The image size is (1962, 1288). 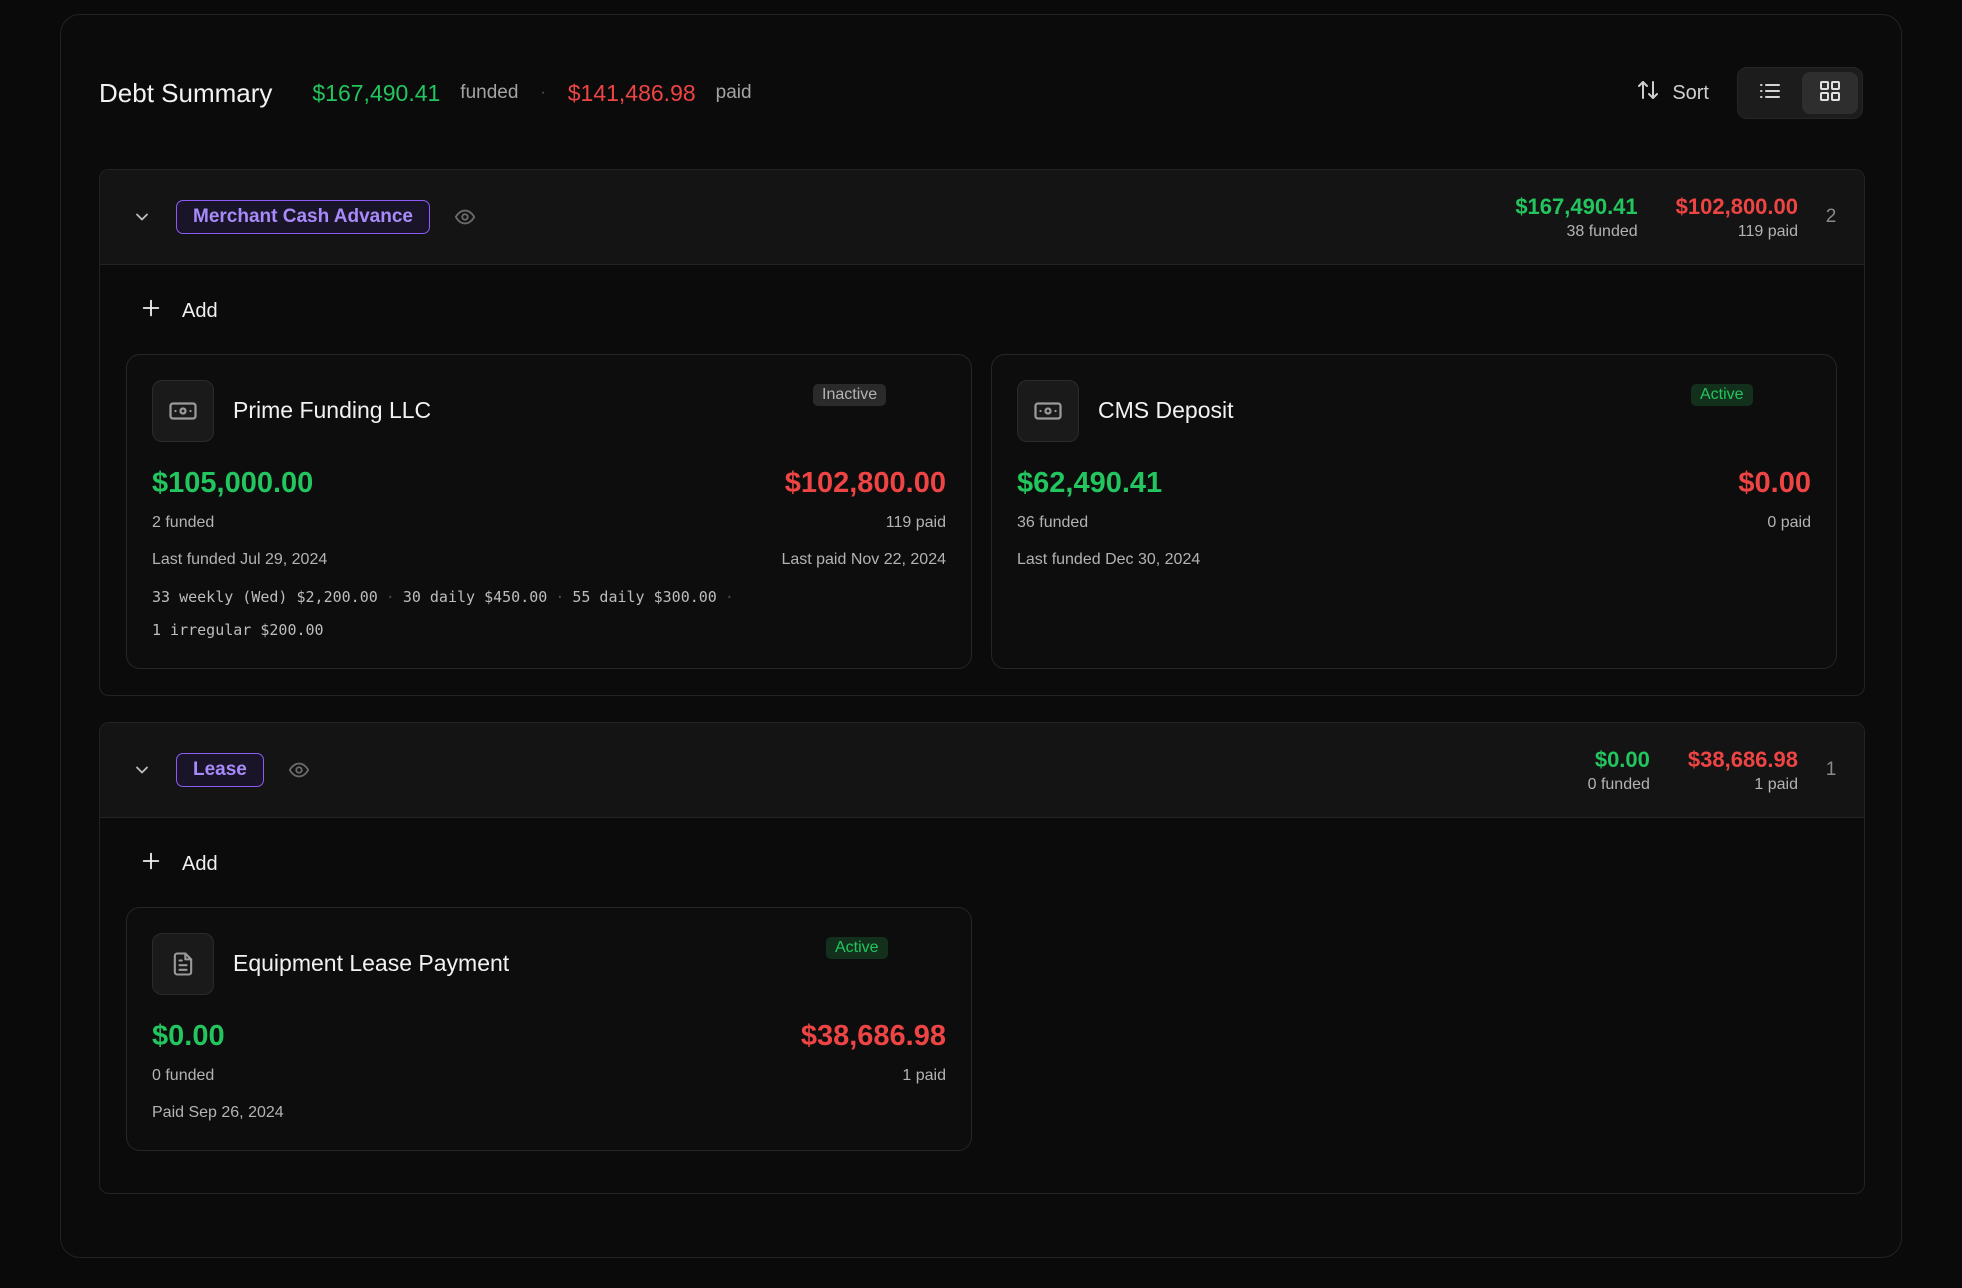 I want to click on schedule-item: 1 irregular $200.00, so click(x=238, y=630).